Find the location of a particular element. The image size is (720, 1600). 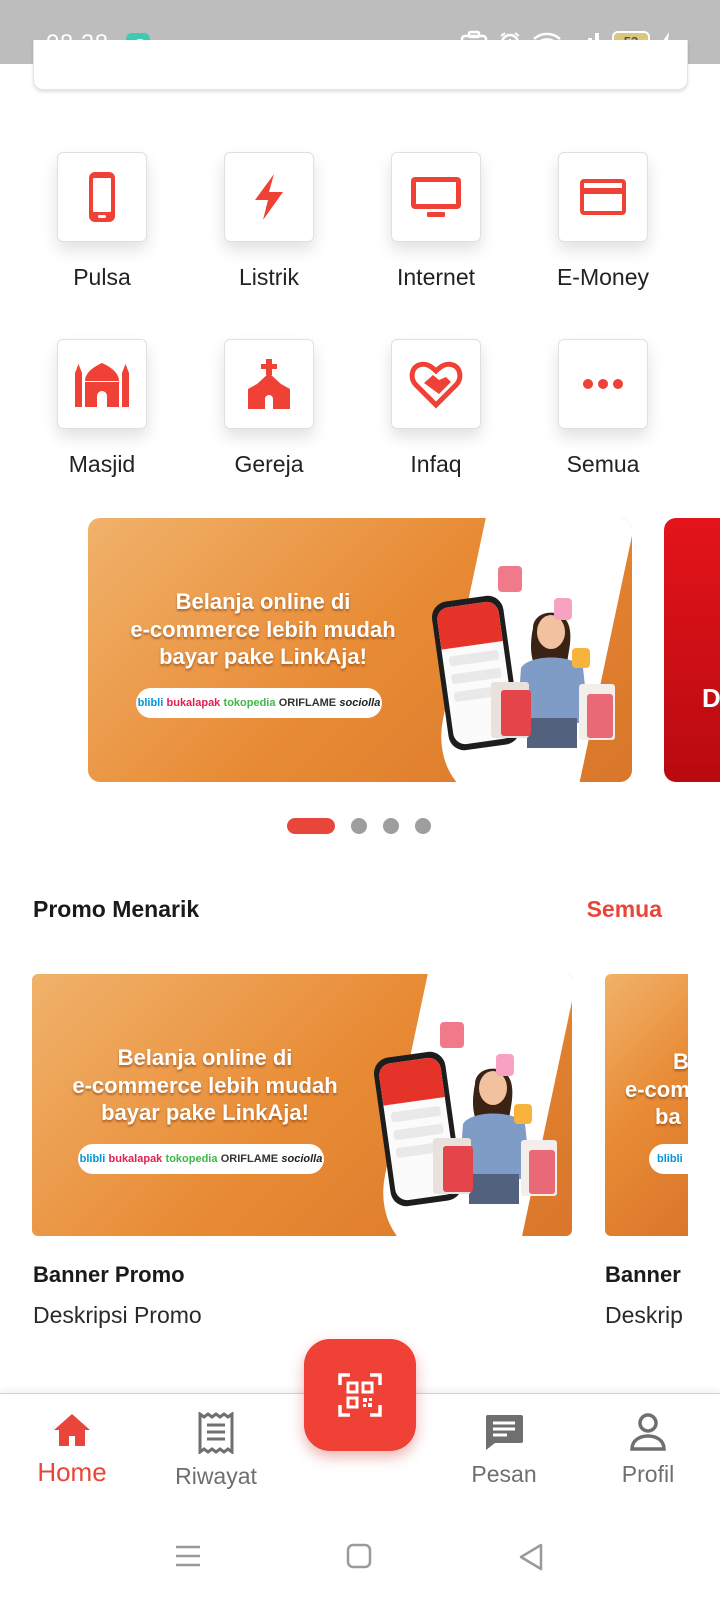

banner-line: B is located at coordinates (680, 1061).